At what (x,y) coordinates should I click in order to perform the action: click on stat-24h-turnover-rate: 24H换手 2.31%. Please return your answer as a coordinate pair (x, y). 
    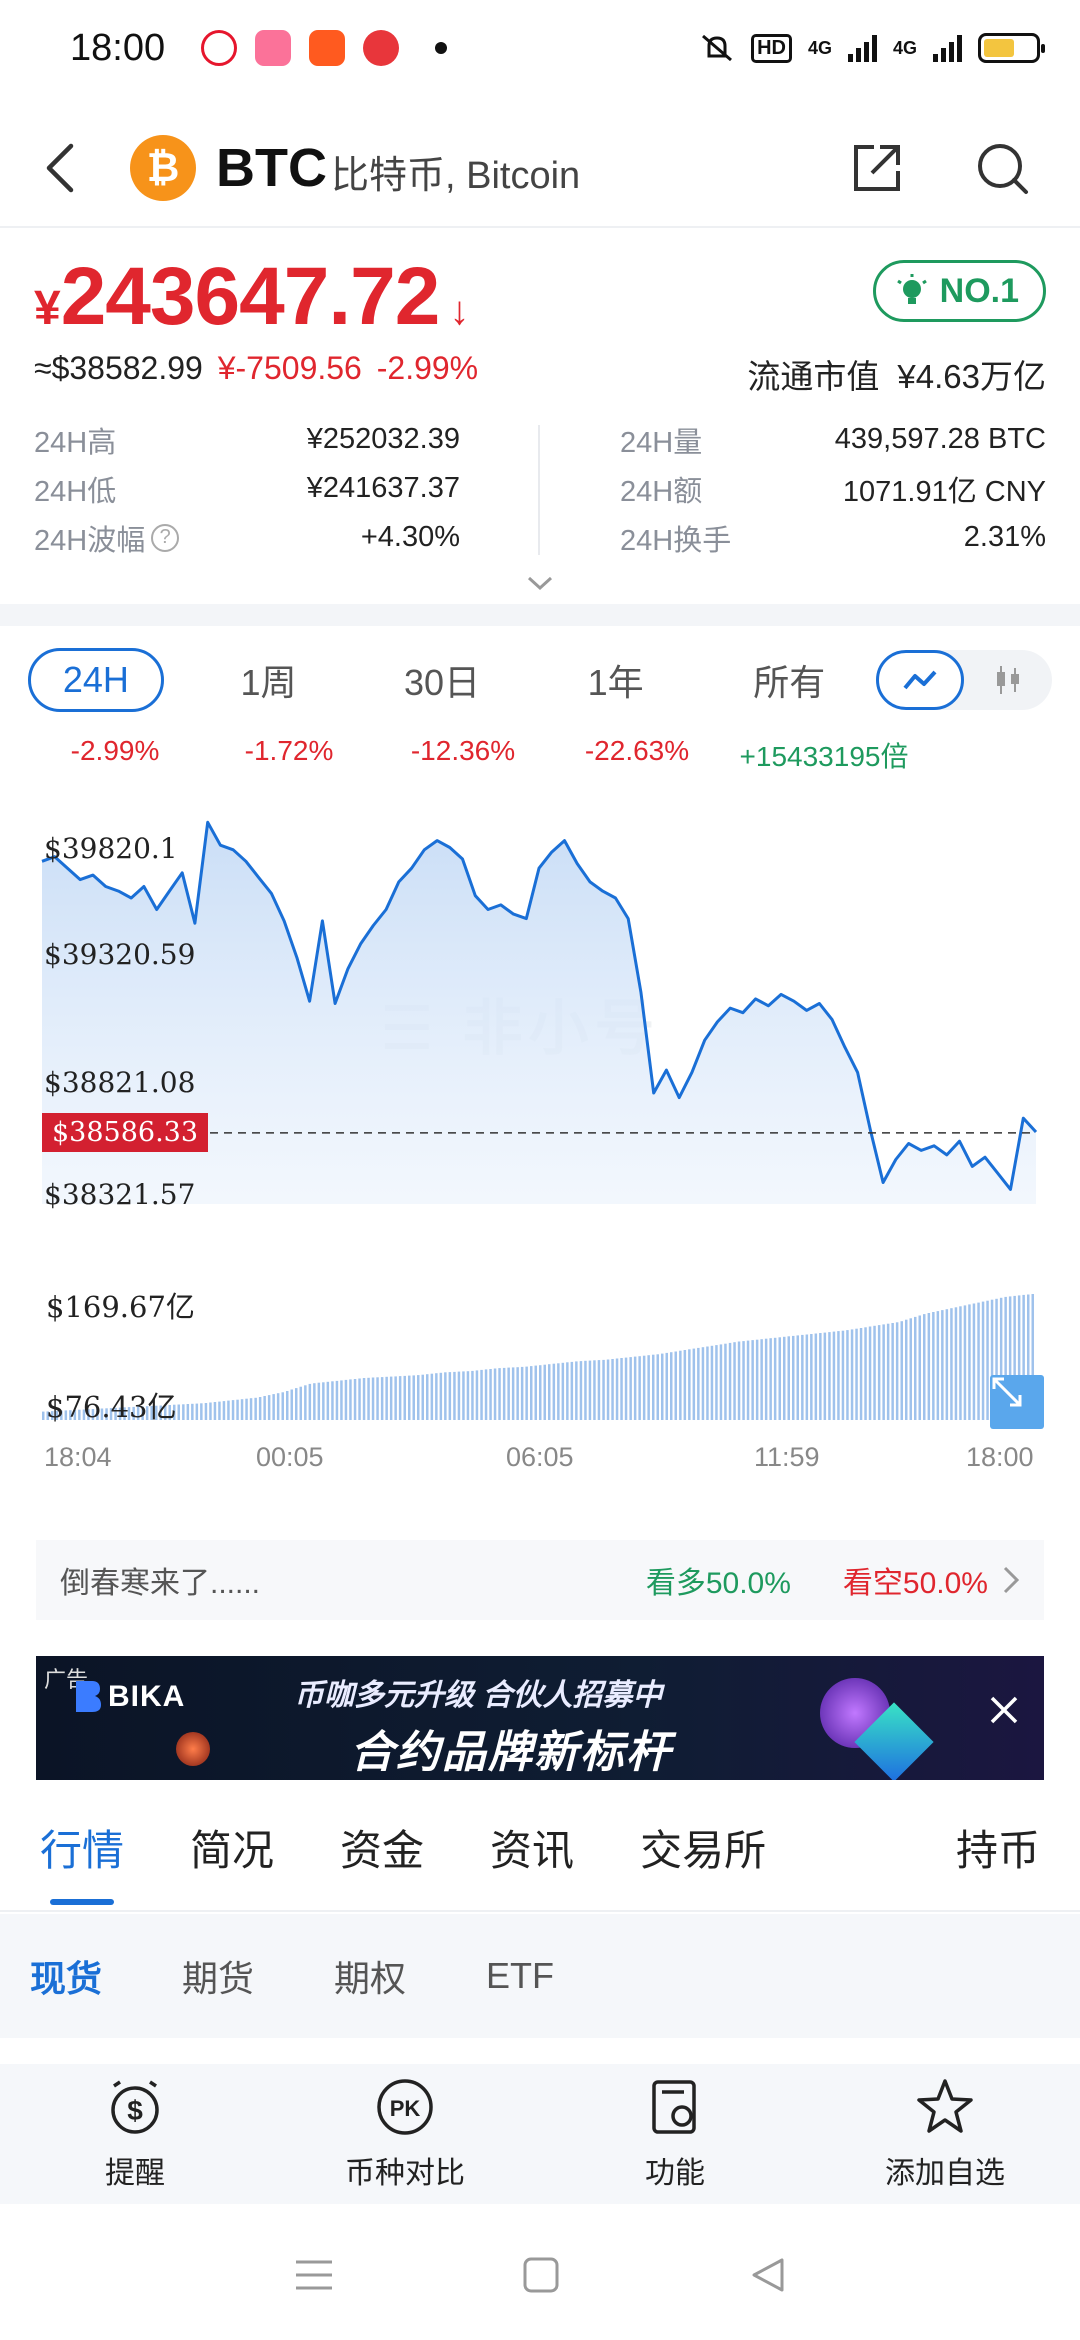
    Looking at the image, I should click on (833, 539).